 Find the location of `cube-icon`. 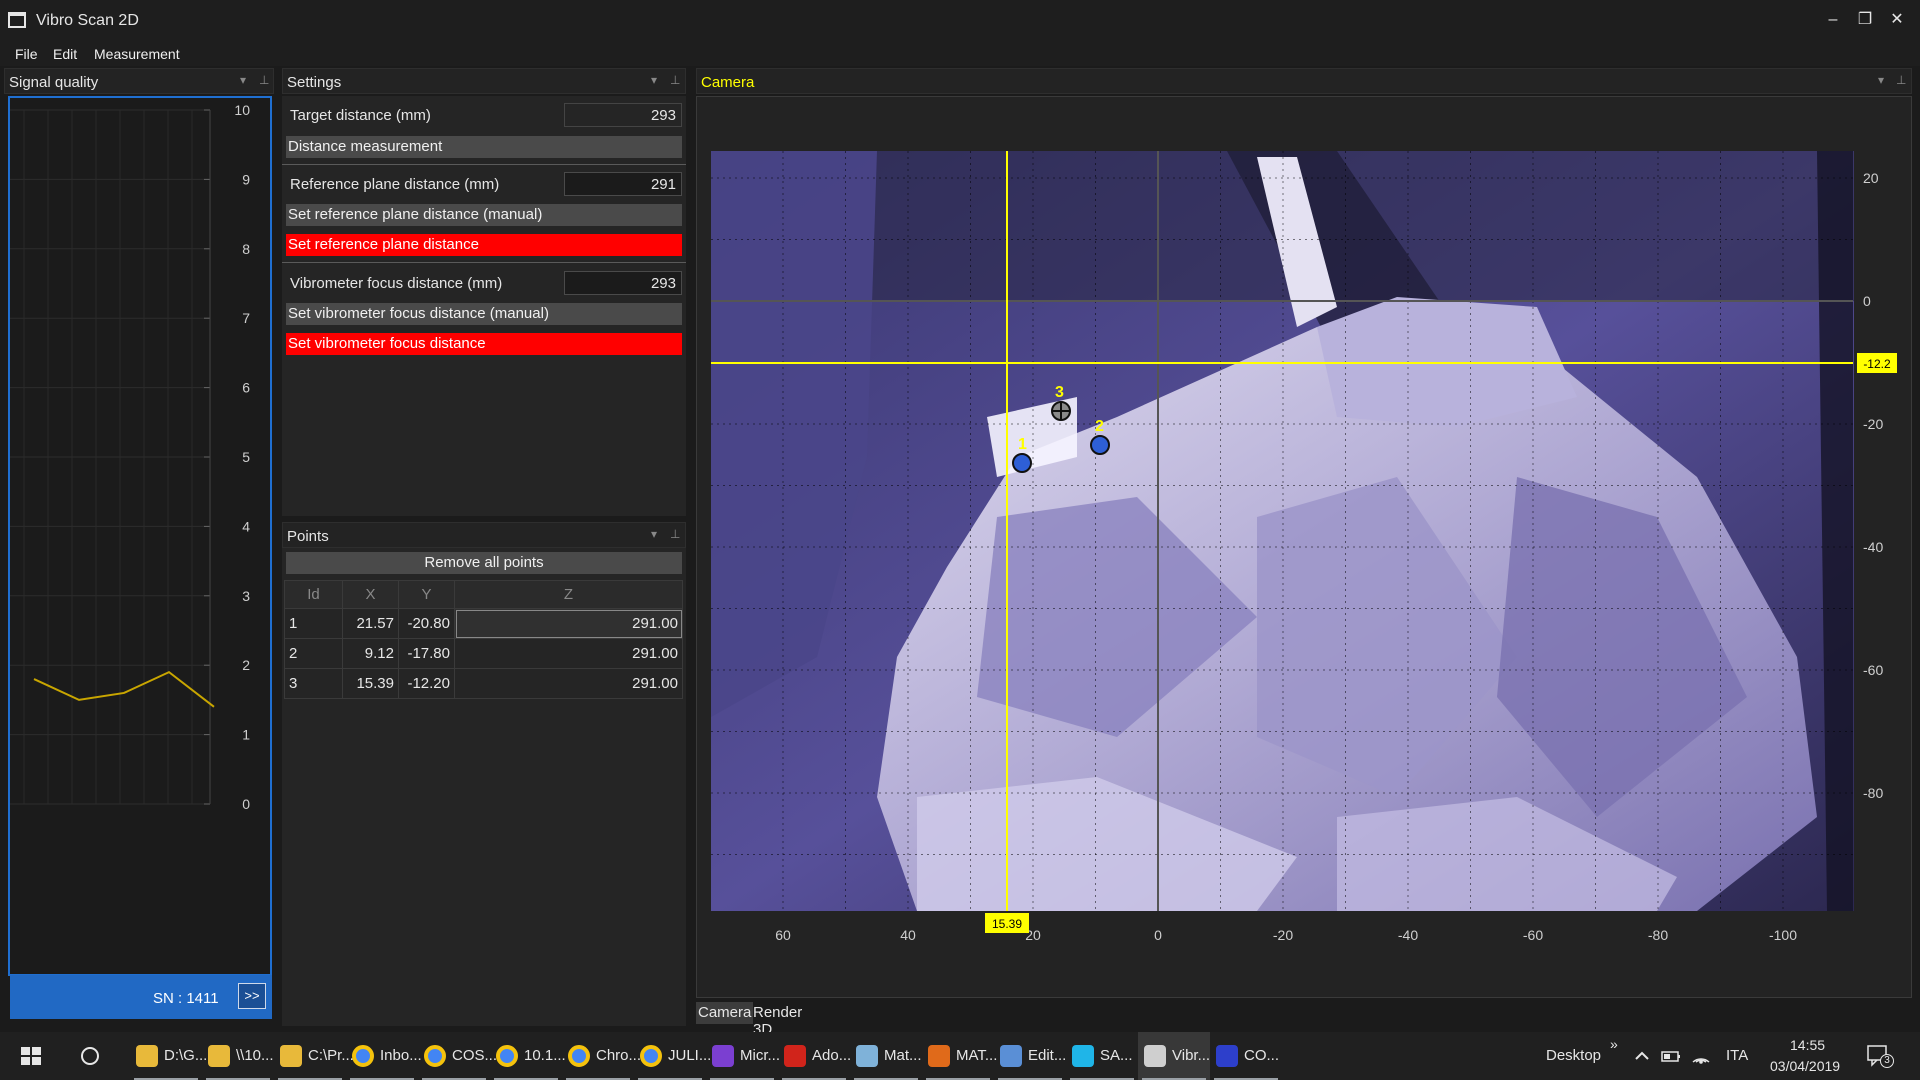

cube-icon is located at coordinates (867, 1056).